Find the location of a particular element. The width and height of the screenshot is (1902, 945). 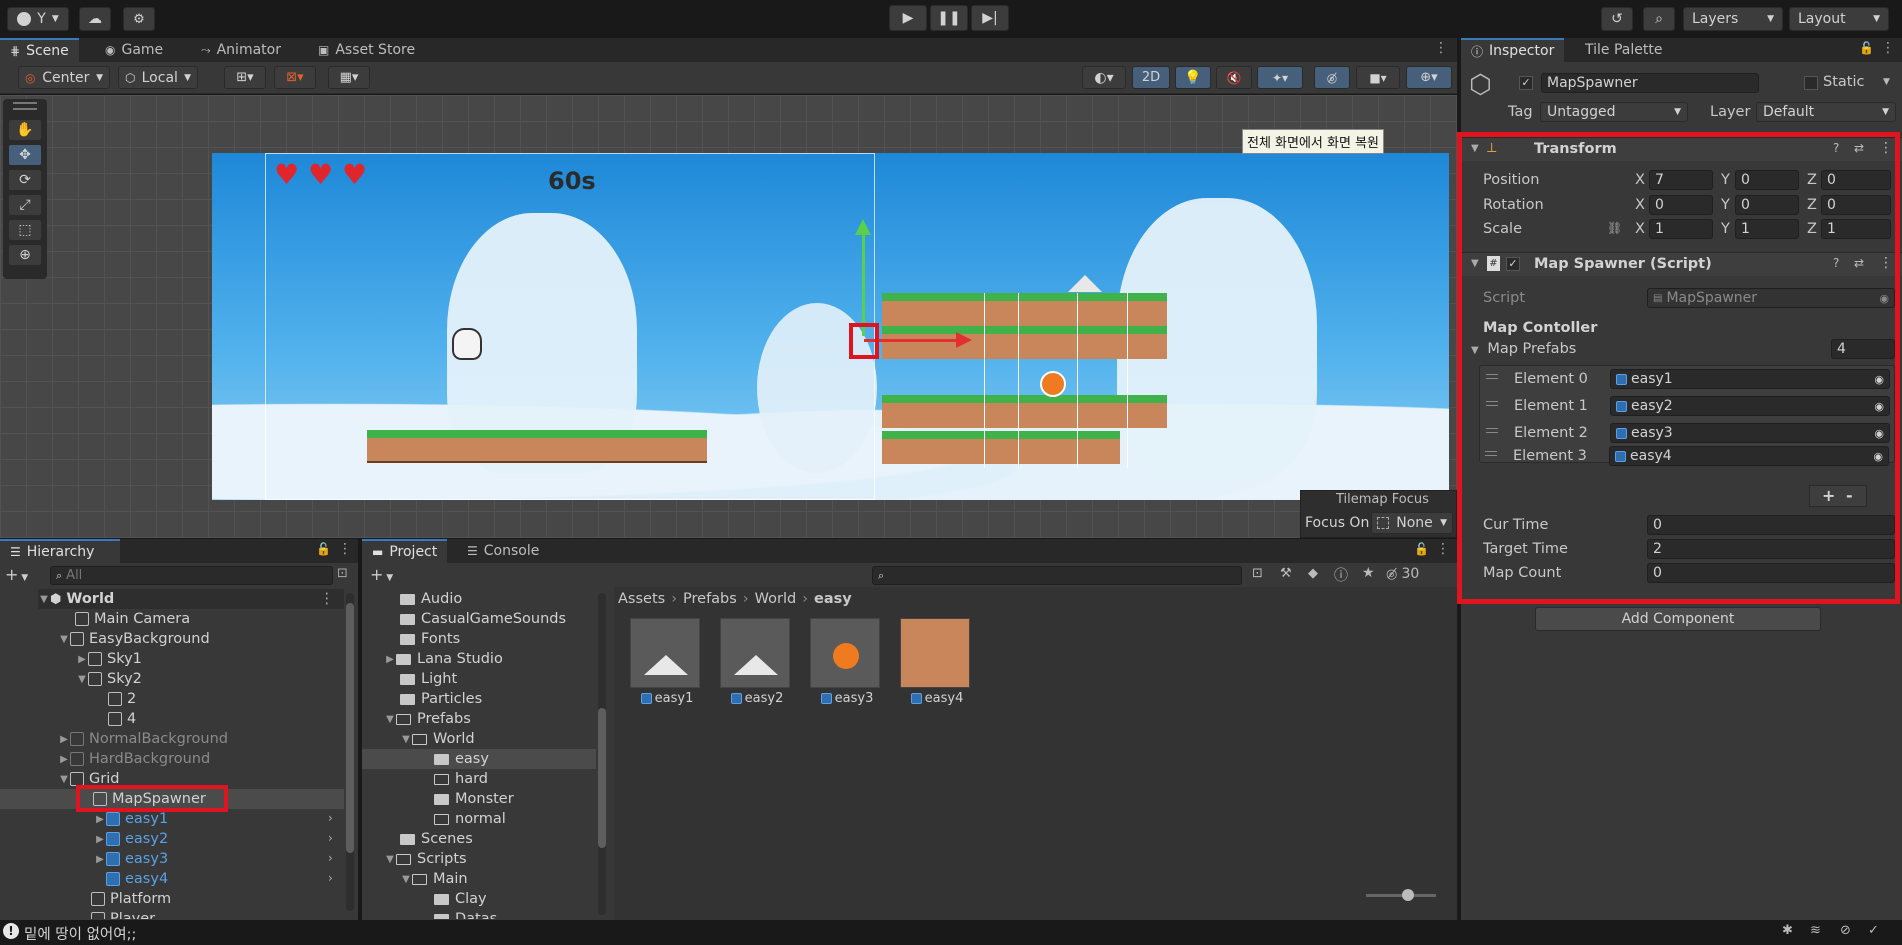

filter-type-icon: ⚒ is located at coordinates (1286, 573).